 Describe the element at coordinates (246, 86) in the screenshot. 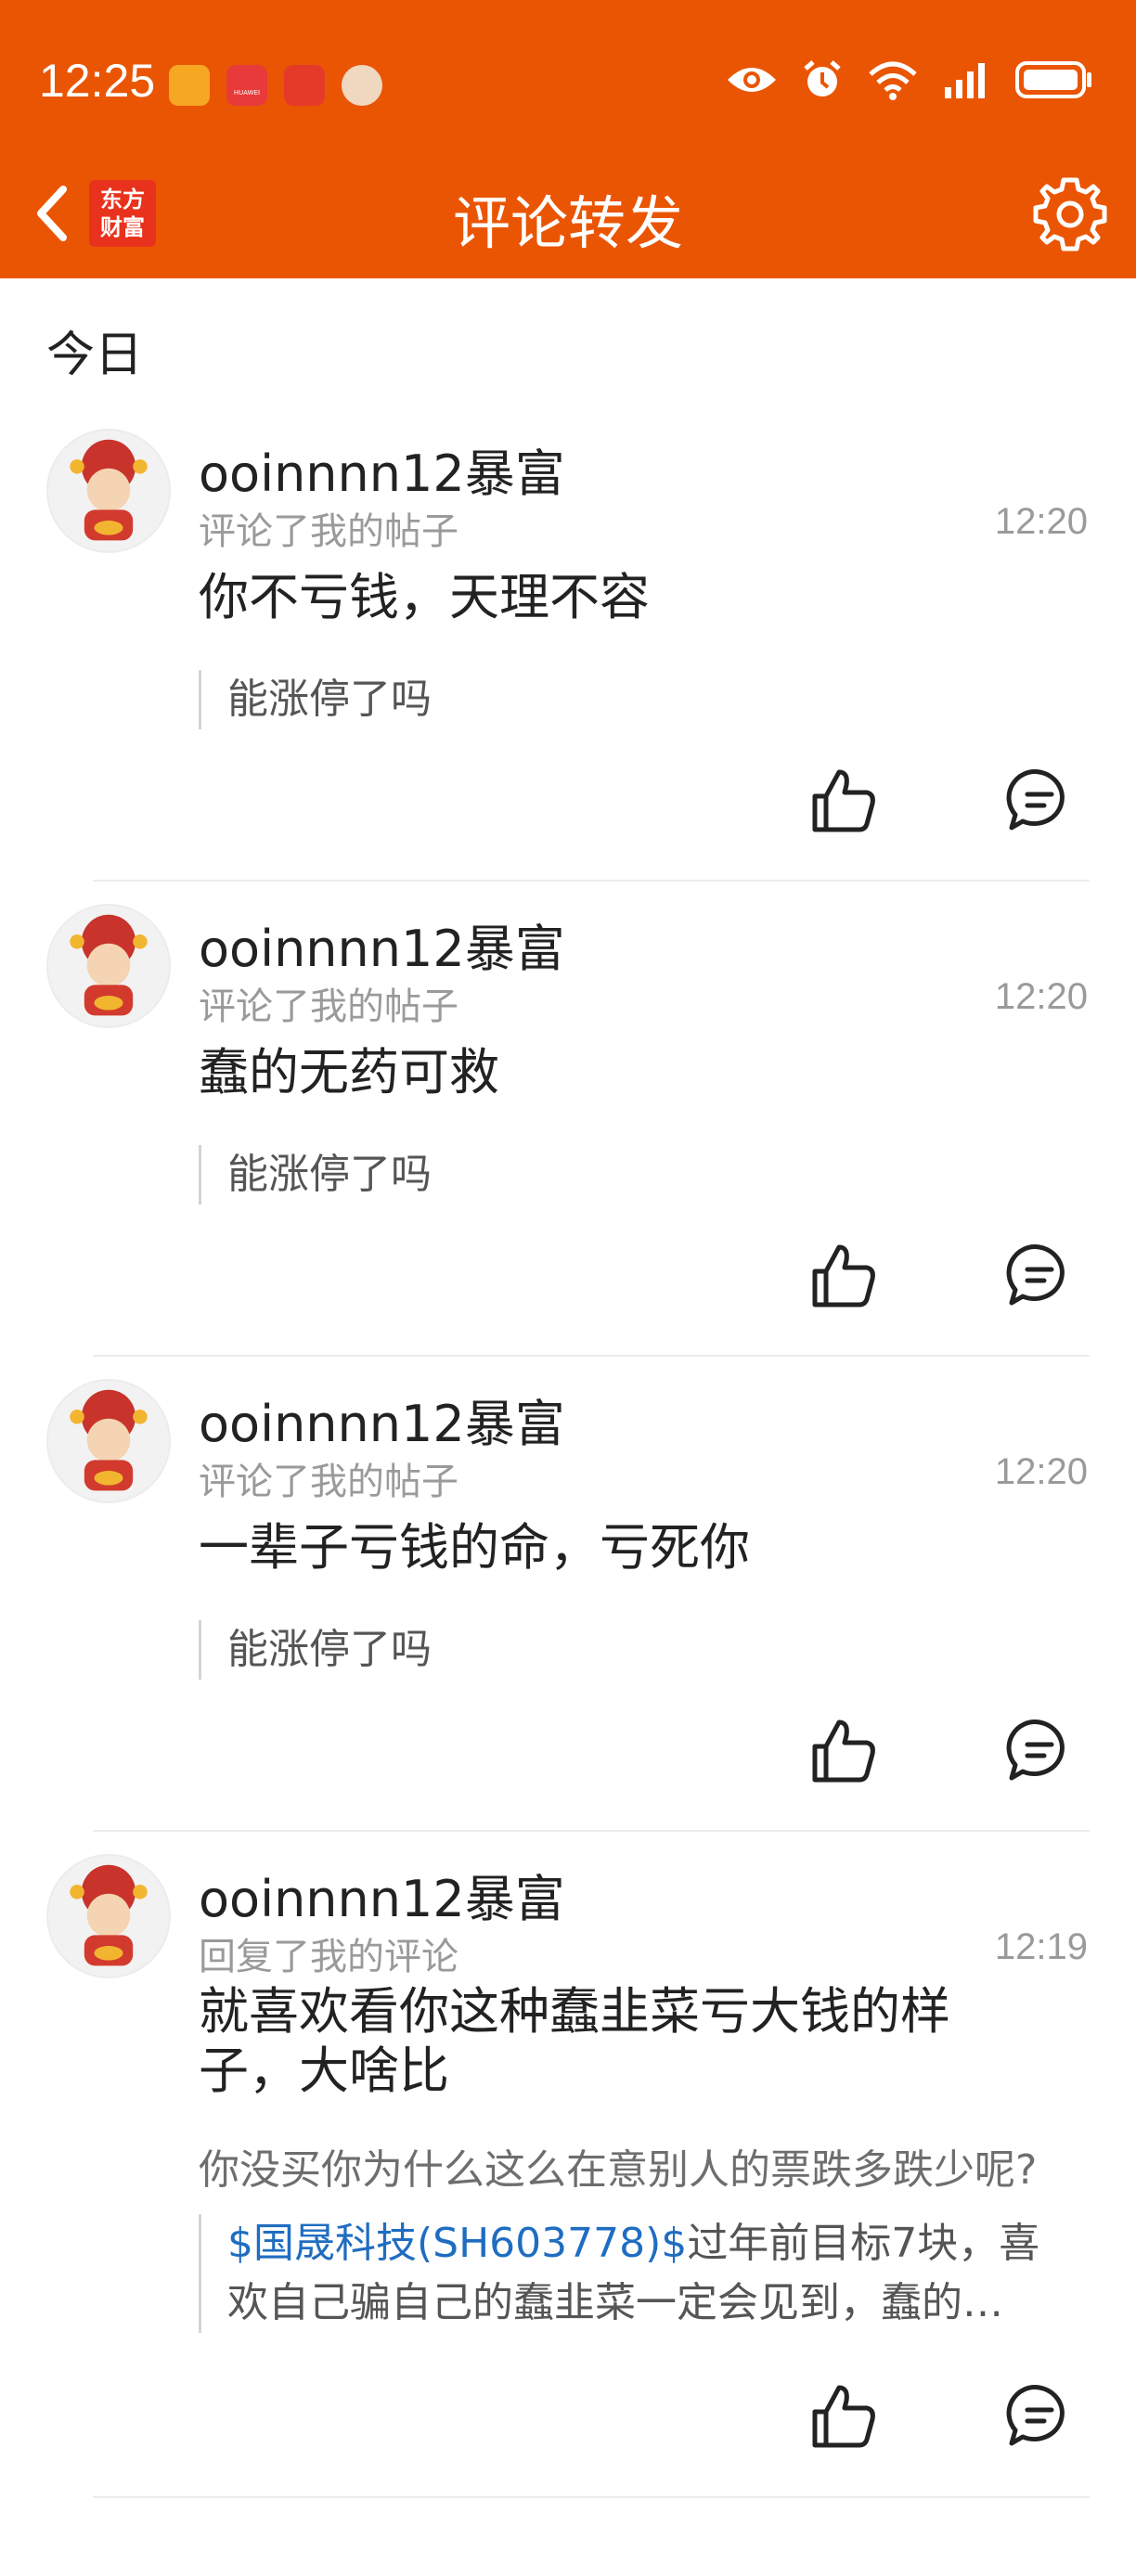

I see `huawei-notification-icon: HUAWEI` at that location.